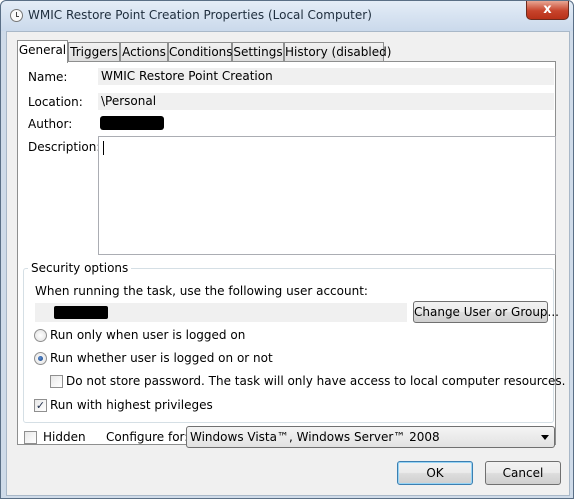  What do you see at coordinates (258, 52) in the screenshot?
I see `tab-settings: Settings` at bounding box center [258, 52].